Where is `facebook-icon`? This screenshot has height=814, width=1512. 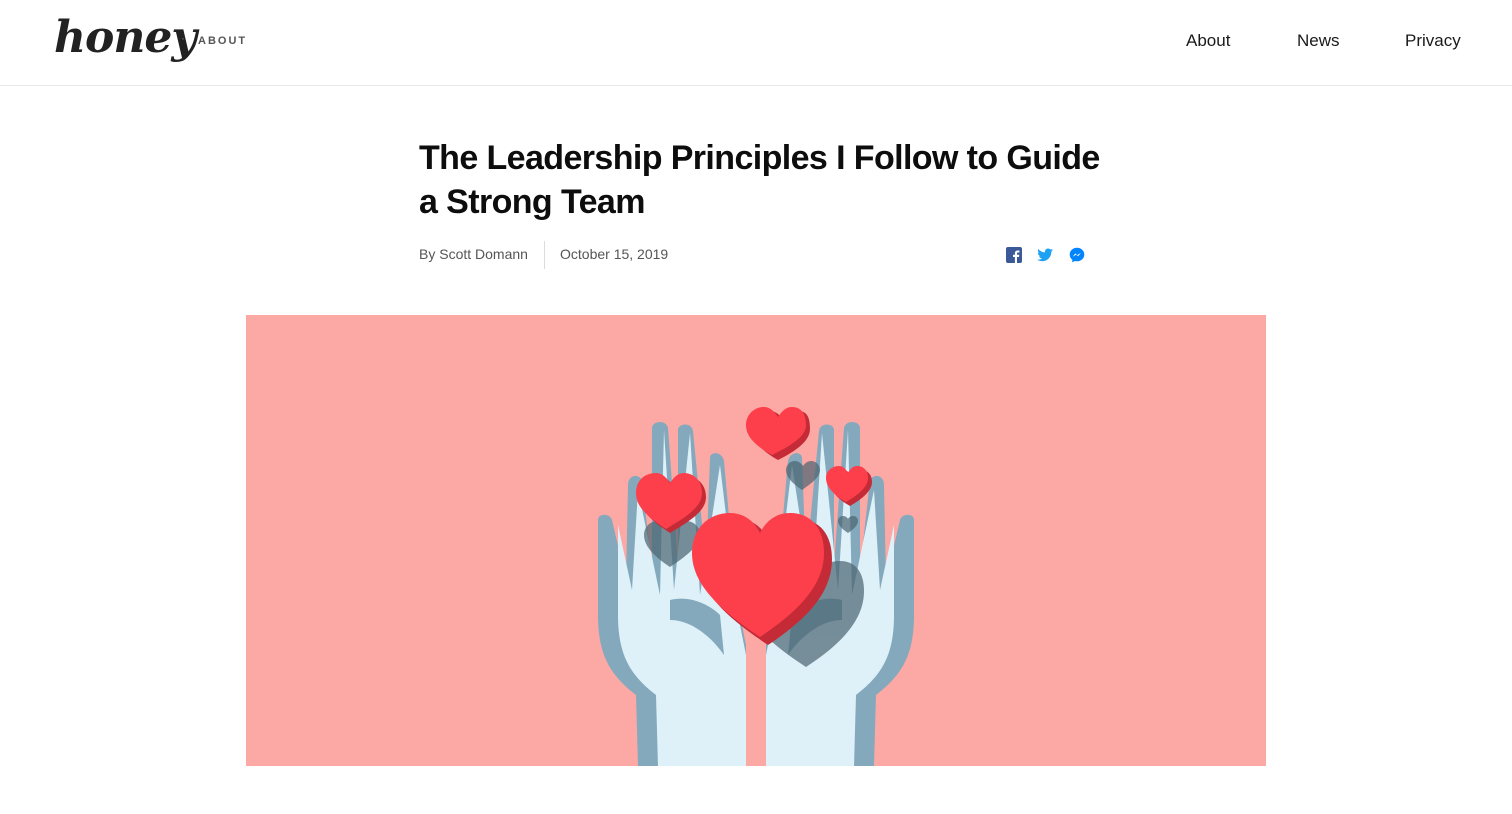
facebook-icon is located at coordinates (1014, 255).